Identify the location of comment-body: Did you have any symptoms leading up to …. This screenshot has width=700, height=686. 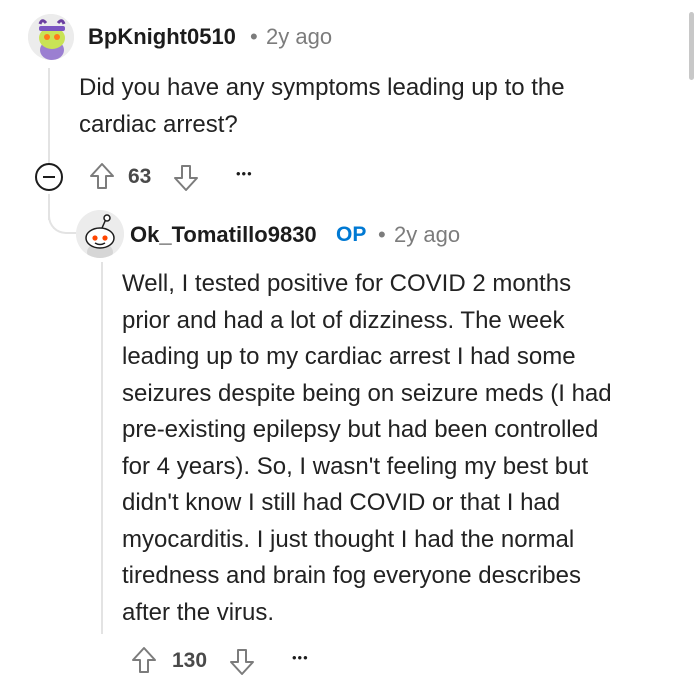
(369, 106).